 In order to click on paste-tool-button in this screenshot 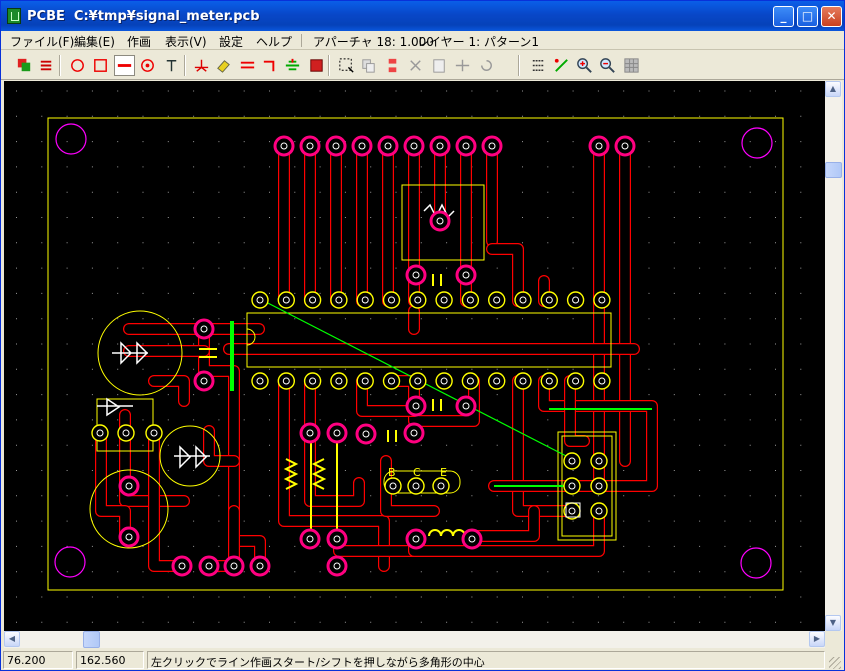, I will do `click(439, 65)`.